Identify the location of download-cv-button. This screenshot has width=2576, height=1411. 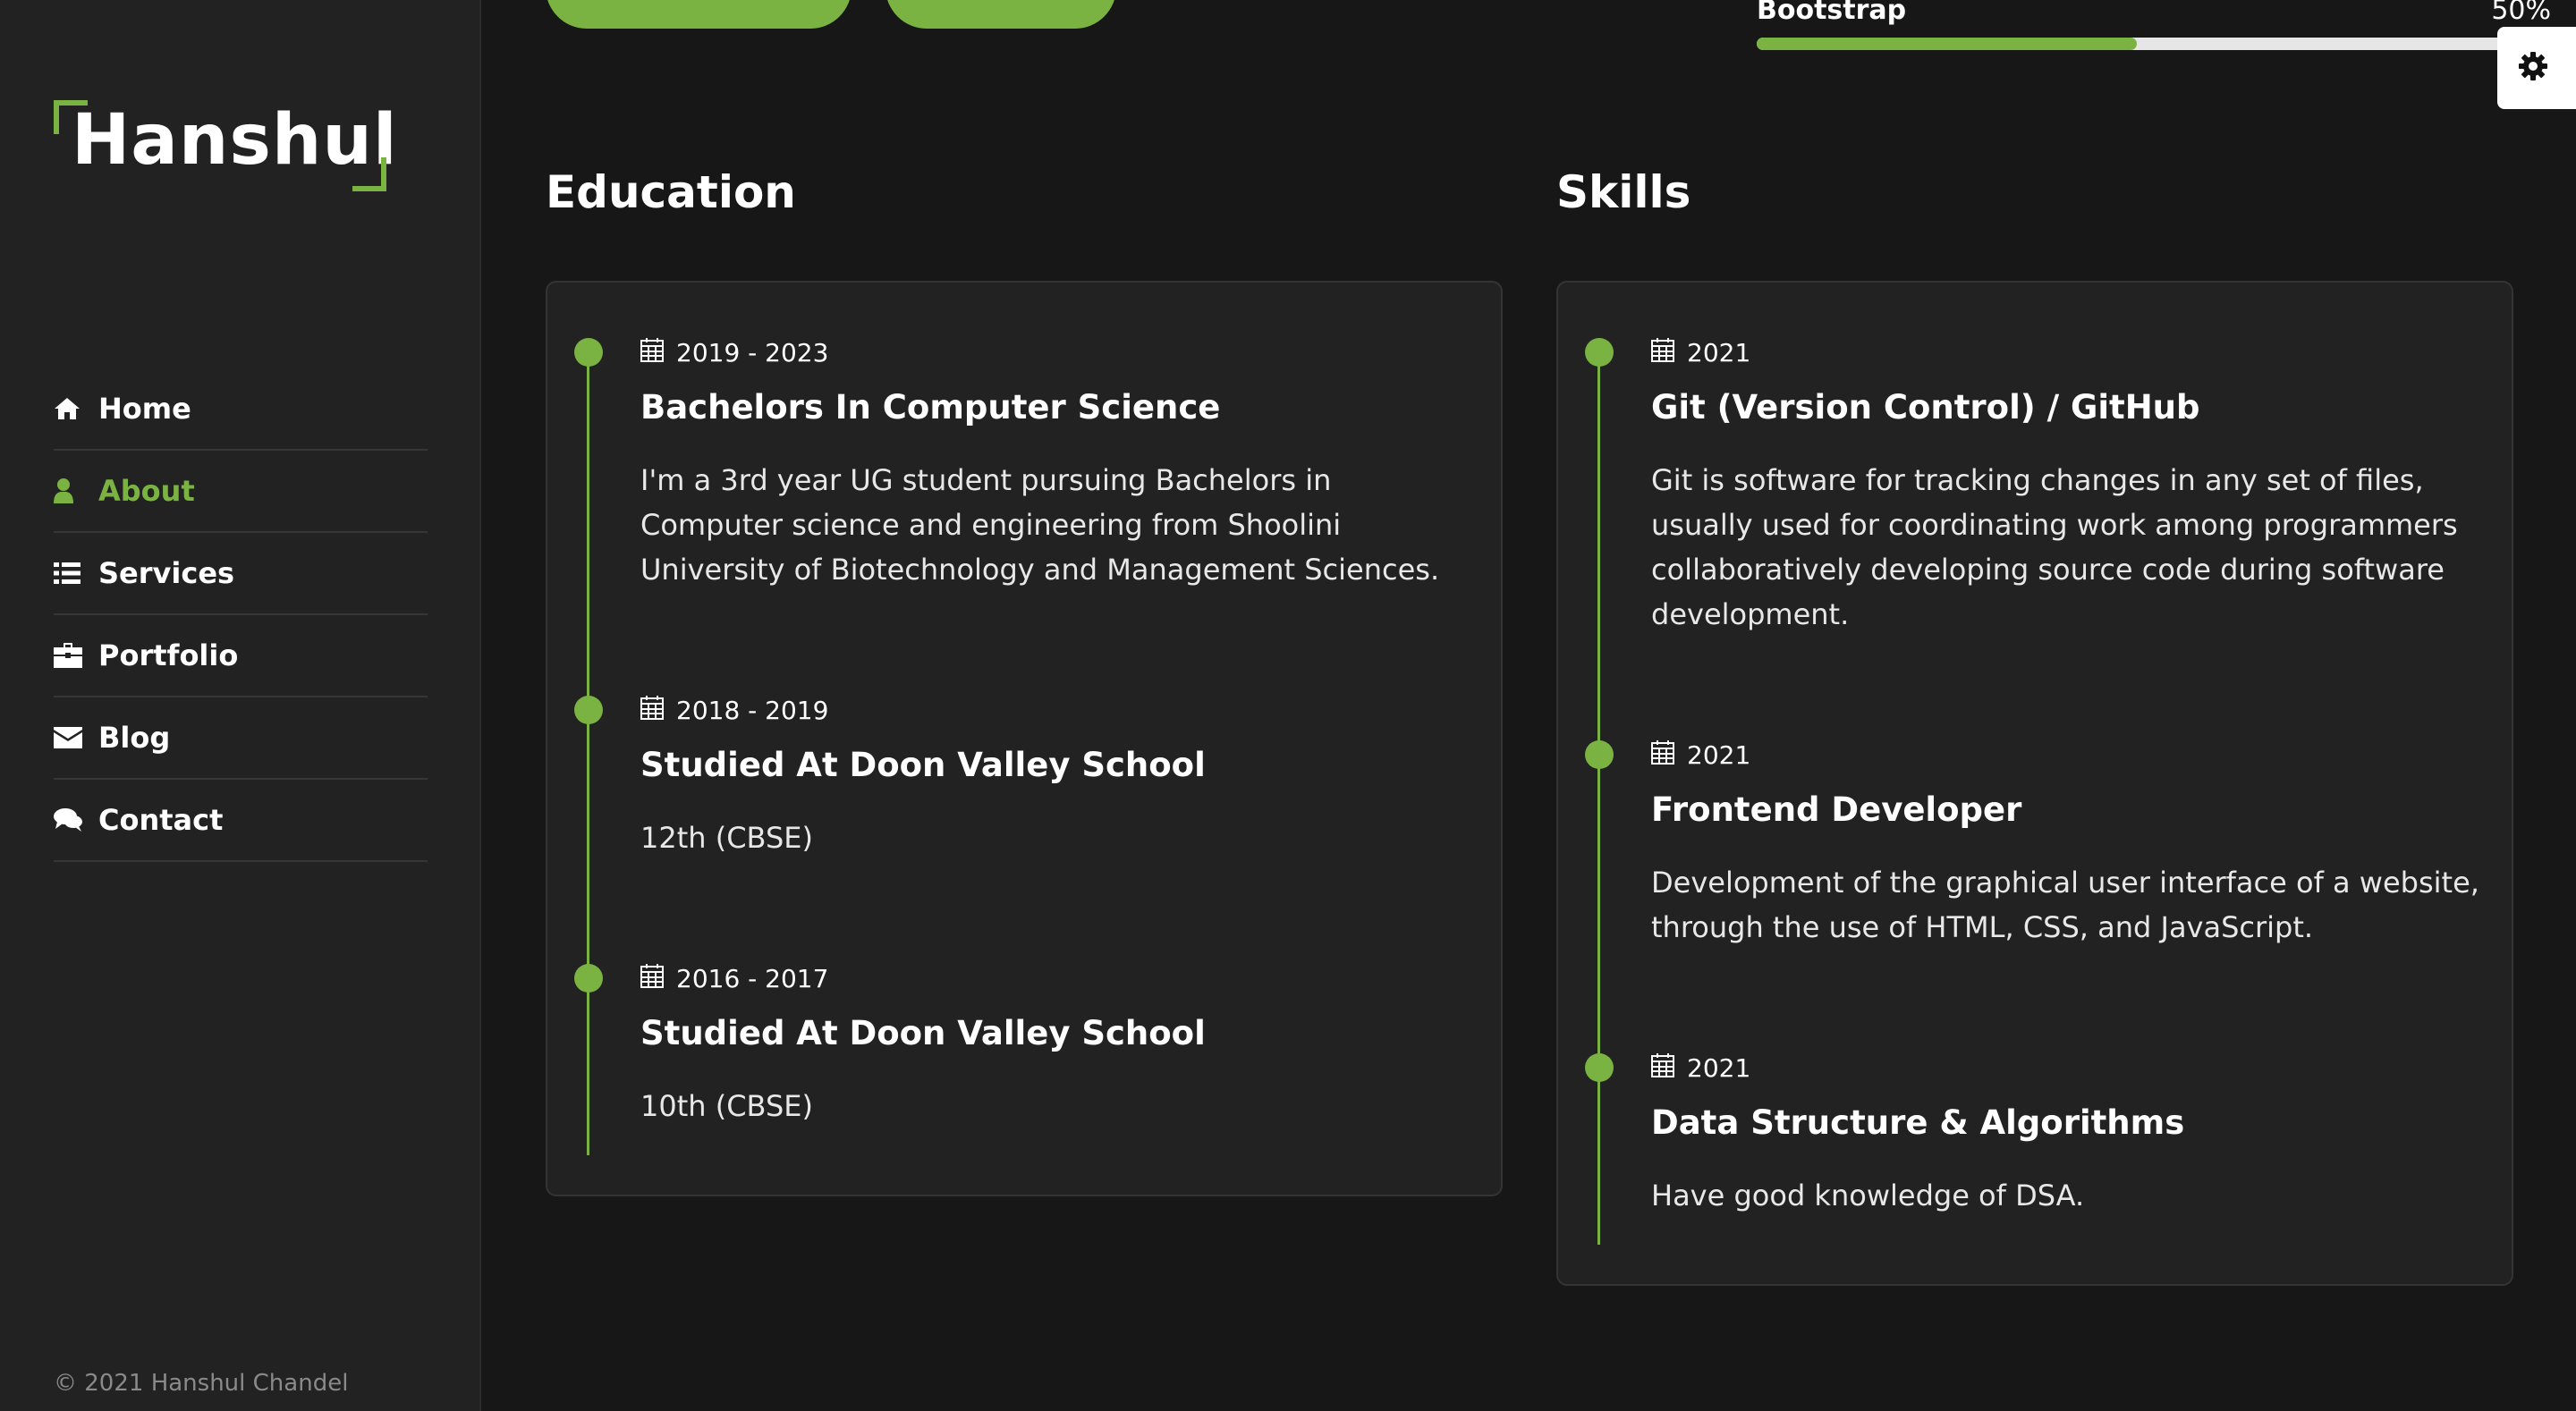
(699, 15).